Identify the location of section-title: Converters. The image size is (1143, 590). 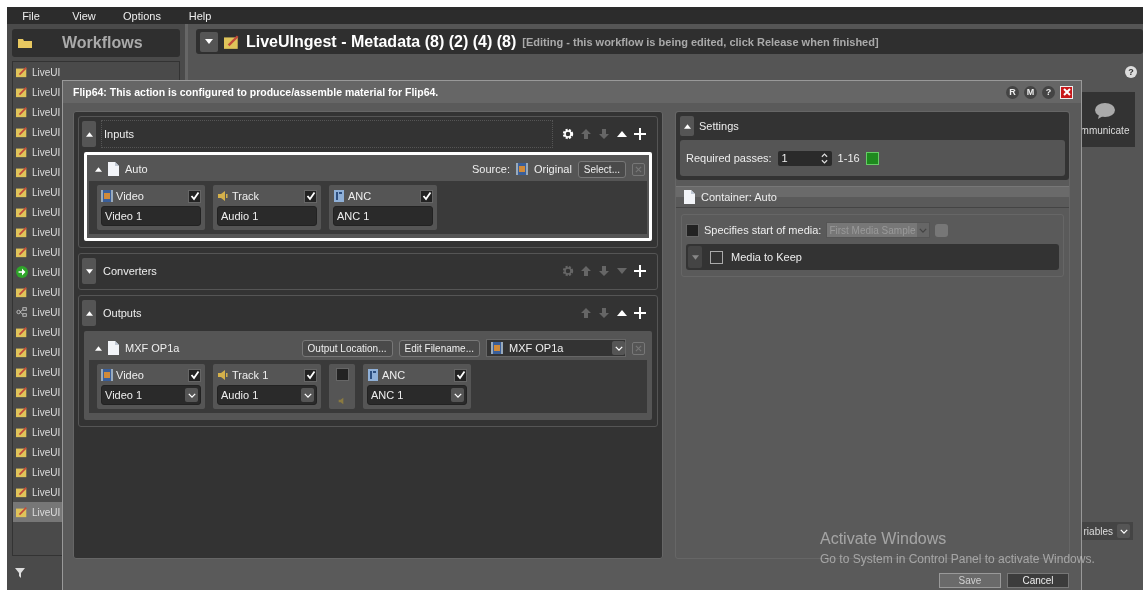
(130, 271).